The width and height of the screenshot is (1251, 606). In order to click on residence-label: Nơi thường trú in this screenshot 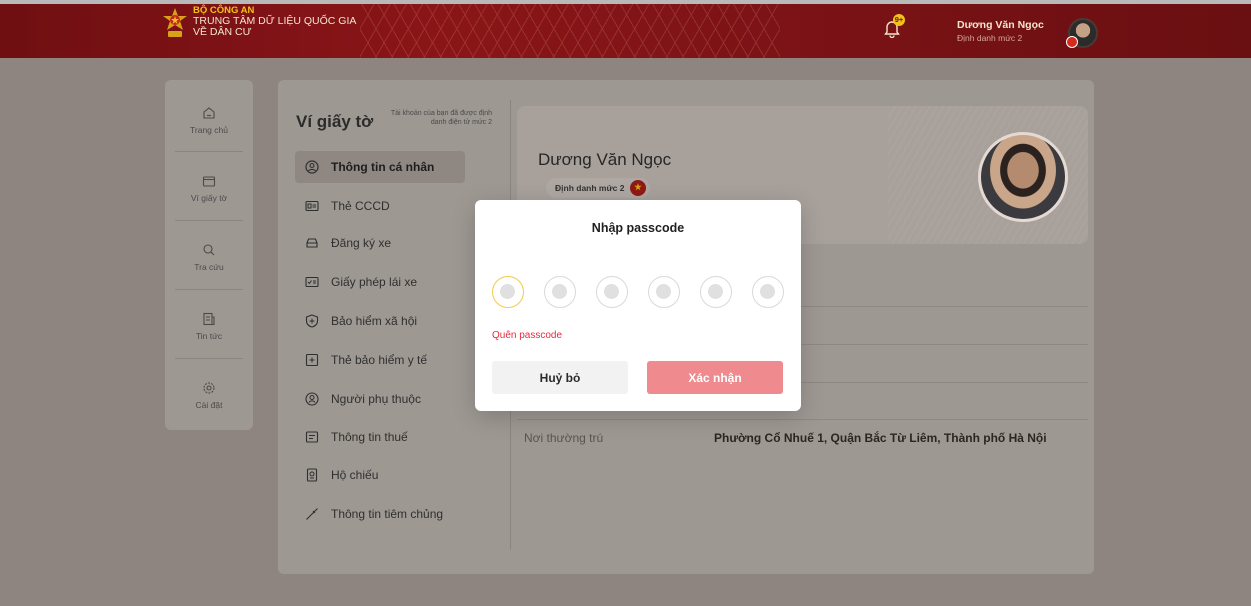, I will do `click(564, 438)`.